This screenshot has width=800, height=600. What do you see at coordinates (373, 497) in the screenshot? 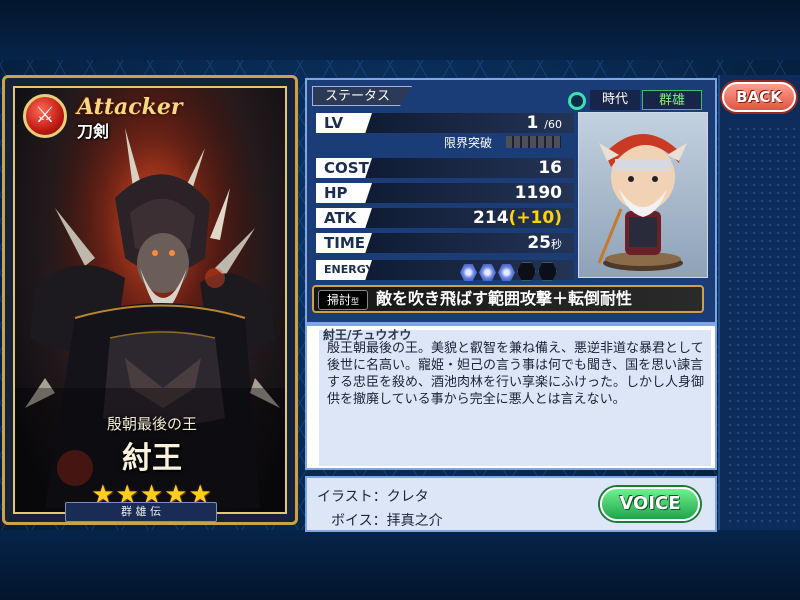
I see `illustrator-credit: イラスト：クレタ` at bounding box center [373, 497].